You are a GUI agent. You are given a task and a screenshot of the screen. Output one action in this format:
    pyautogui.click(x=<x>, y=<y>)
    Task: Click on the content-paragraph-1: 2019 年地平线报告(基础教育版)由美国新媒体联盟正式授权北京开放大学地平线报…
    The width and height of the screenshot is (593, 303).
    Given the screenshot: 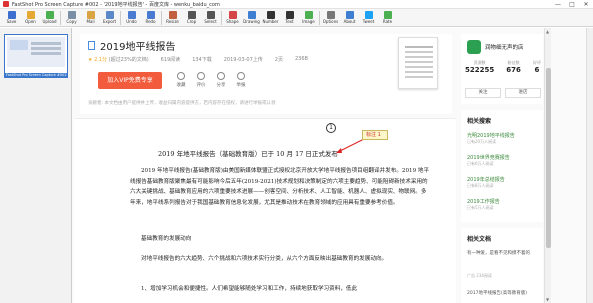 What is the action you would take?
    pyautogui.click(x=280, y=187)
    